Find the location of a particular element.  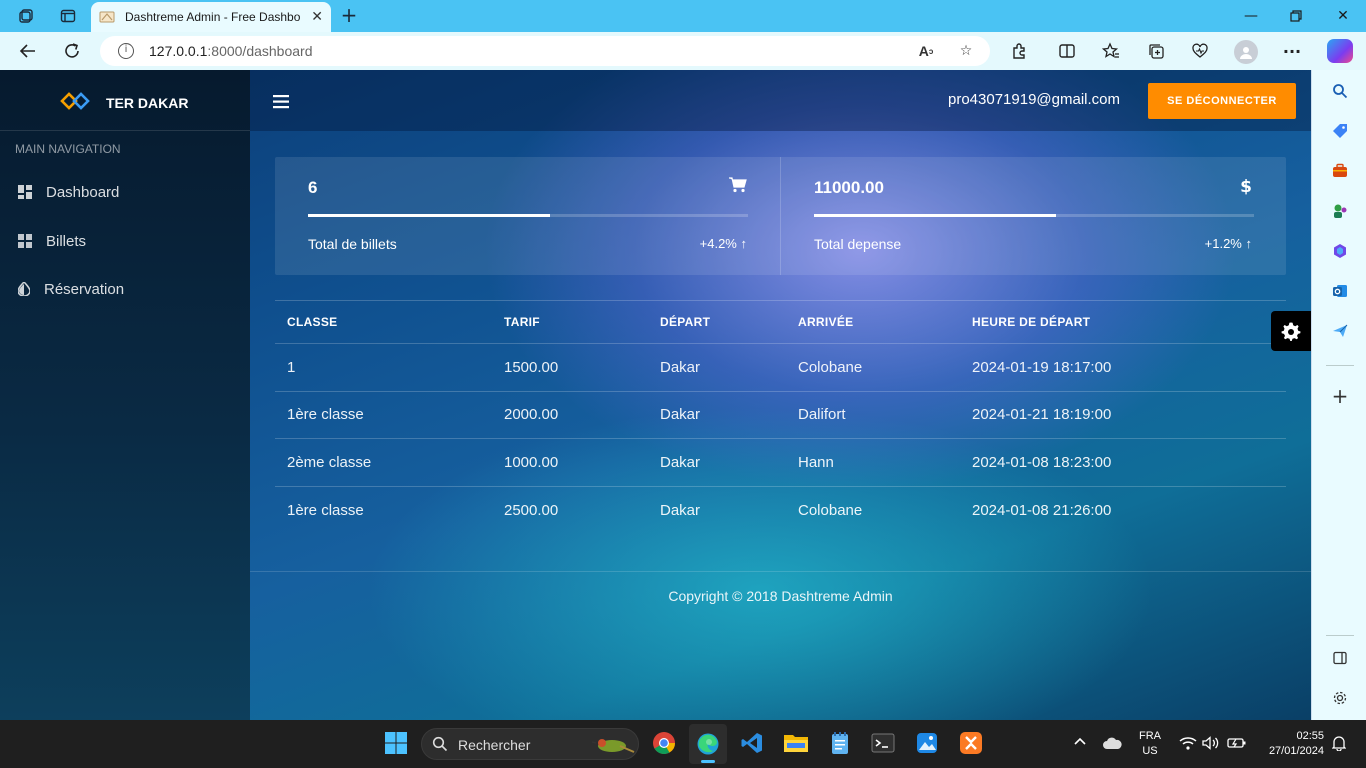

ter-dakar-logo-icon is located at coordinates (75, 101).